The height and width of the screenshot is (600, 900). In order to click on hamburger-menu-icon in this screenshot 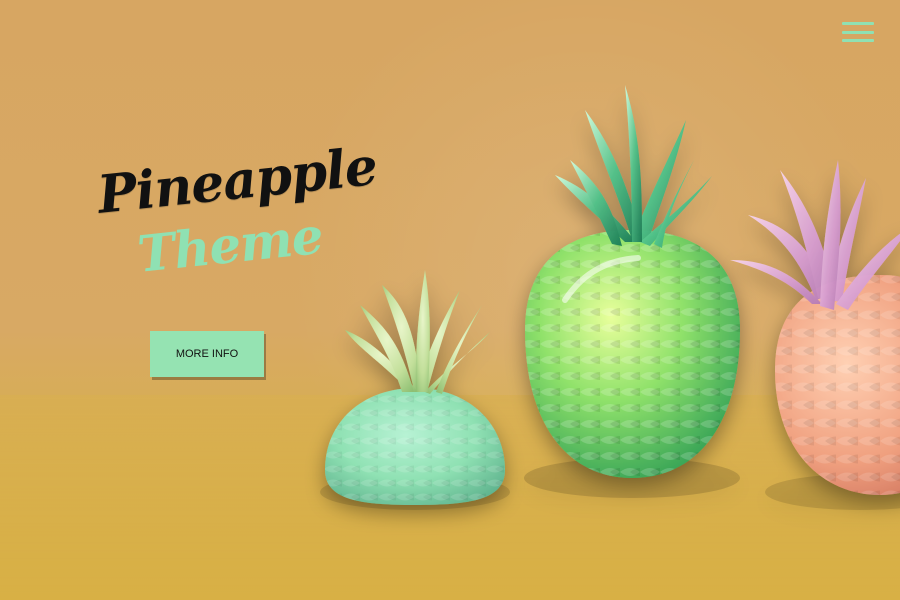, I will do `click(858, 32)`.